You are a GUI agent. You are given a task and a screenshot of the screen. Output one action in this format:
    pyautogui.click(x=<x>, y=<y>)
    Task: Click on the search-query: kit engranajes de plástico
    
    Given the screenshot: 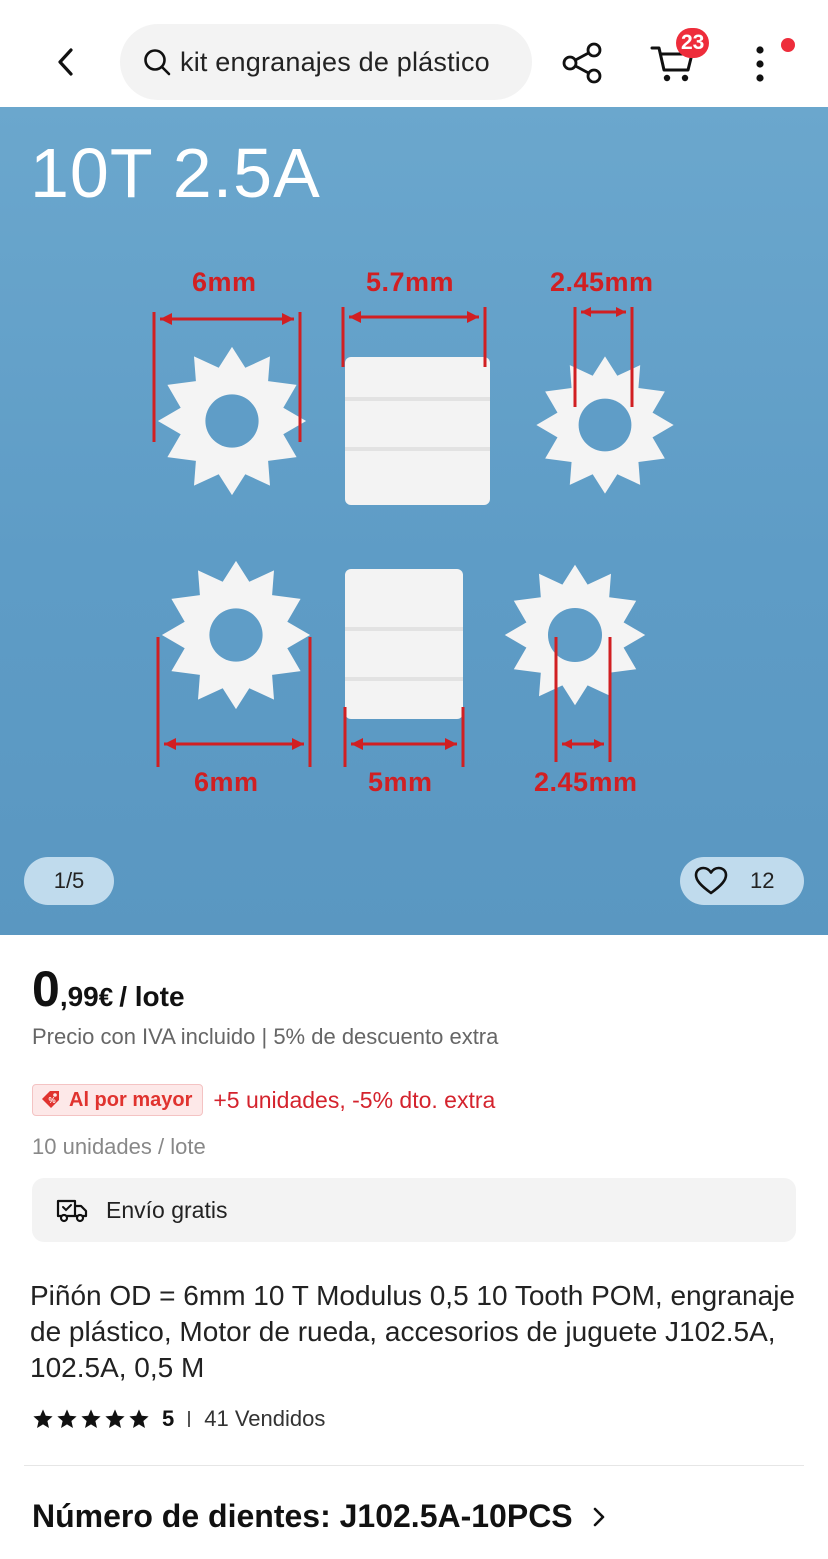 What is the action you would take?
    pyautogui.click(x=335, y=61)
    